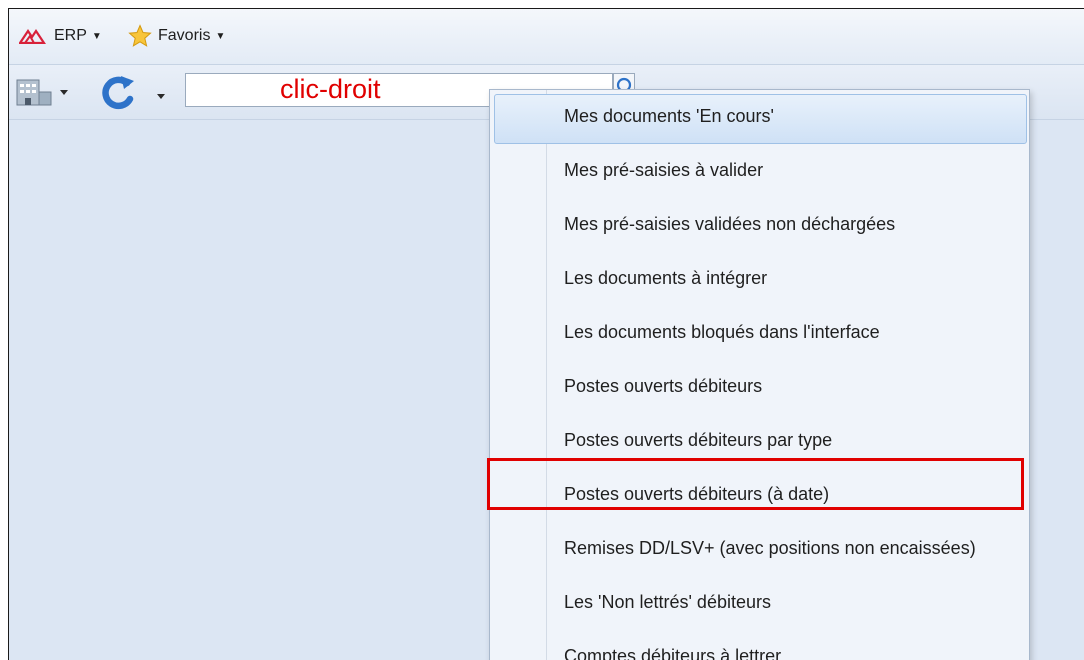 The width and height of the screenshot is (1084, 660). Describe the element at coordinates (665, 278) in the screenshot. I see `menu-item-label: Les documents à intégrer` at that location.